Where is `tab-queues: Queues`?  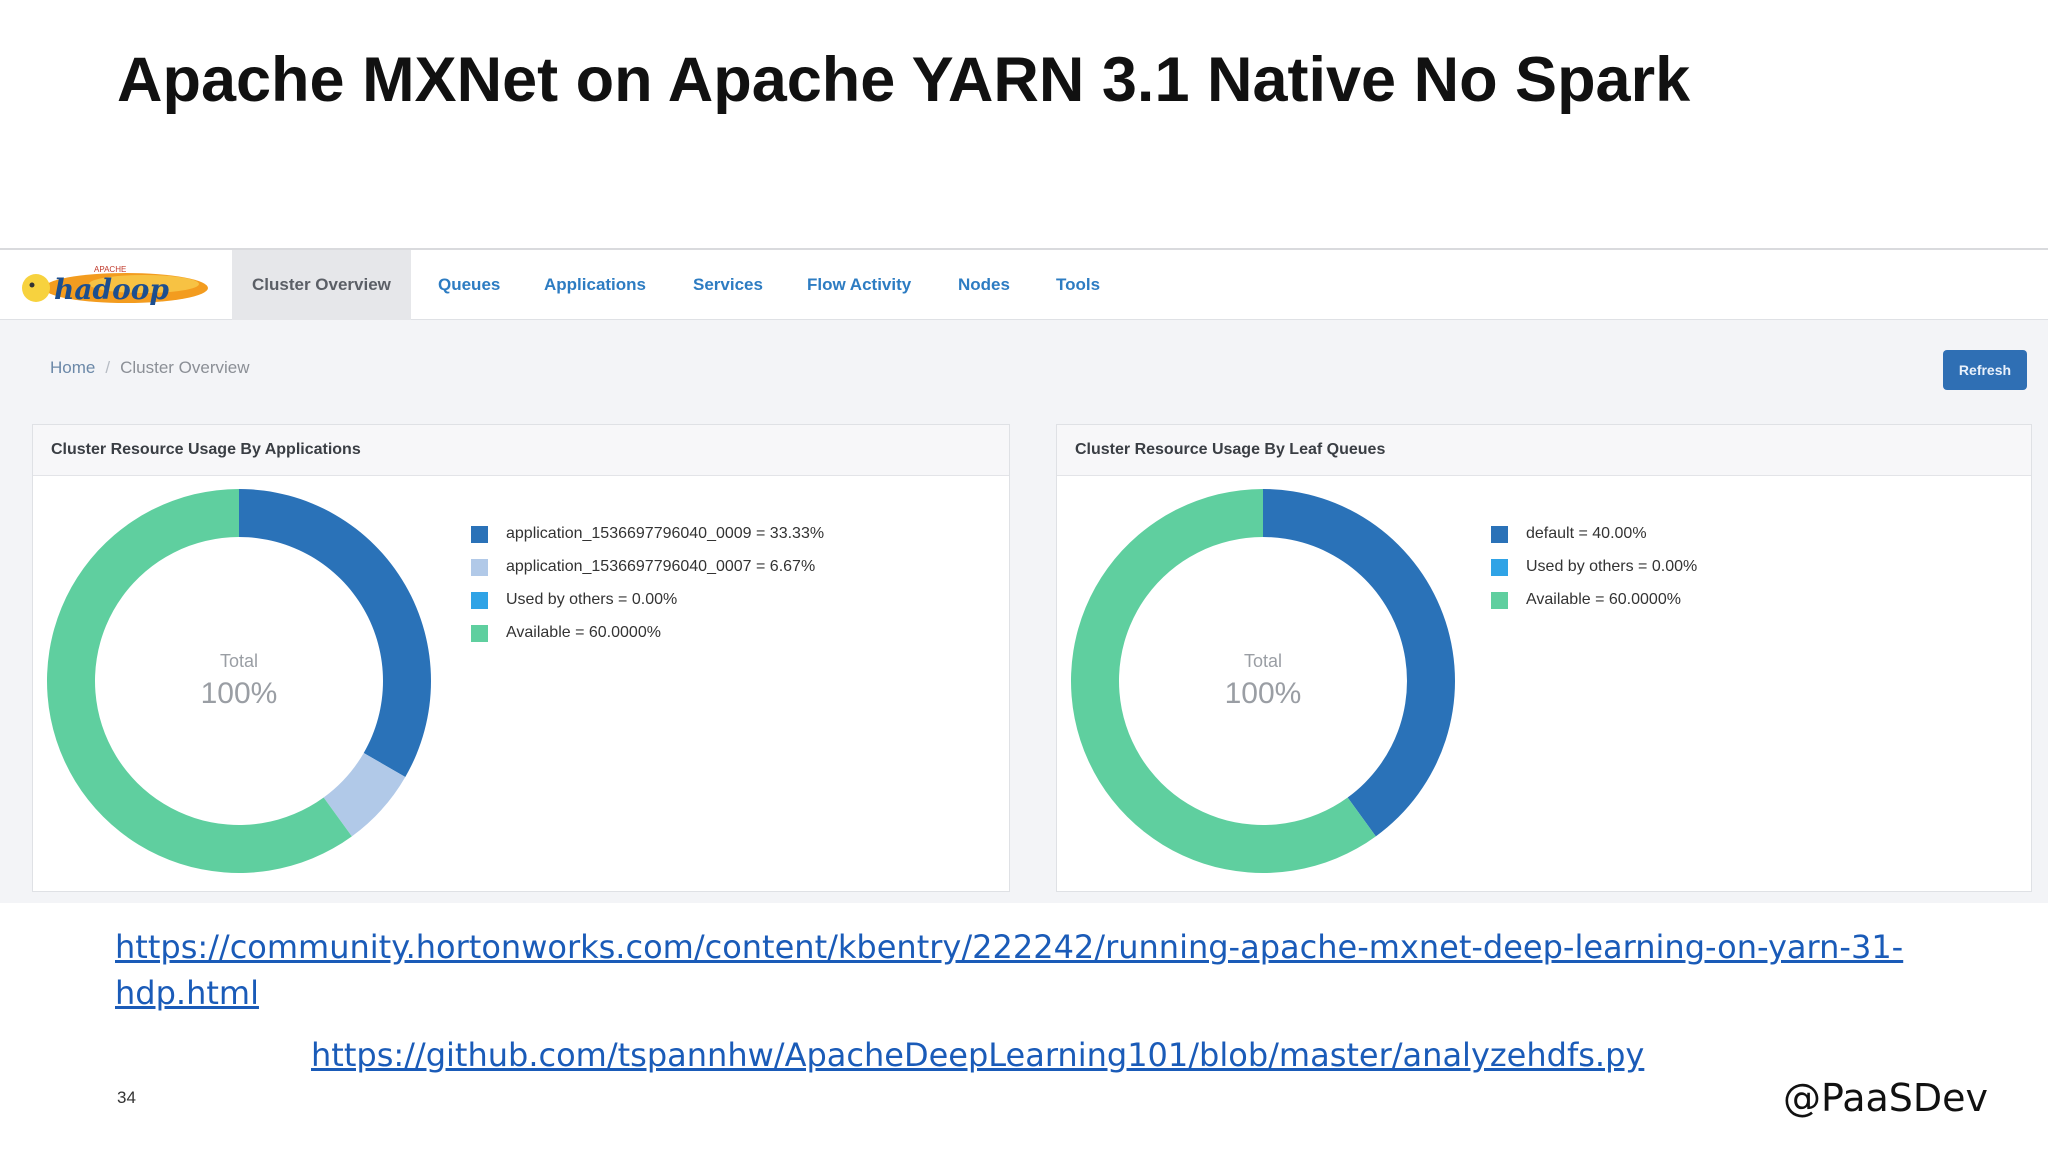 tab-queues: Queues is located at coordinates (469, 285).